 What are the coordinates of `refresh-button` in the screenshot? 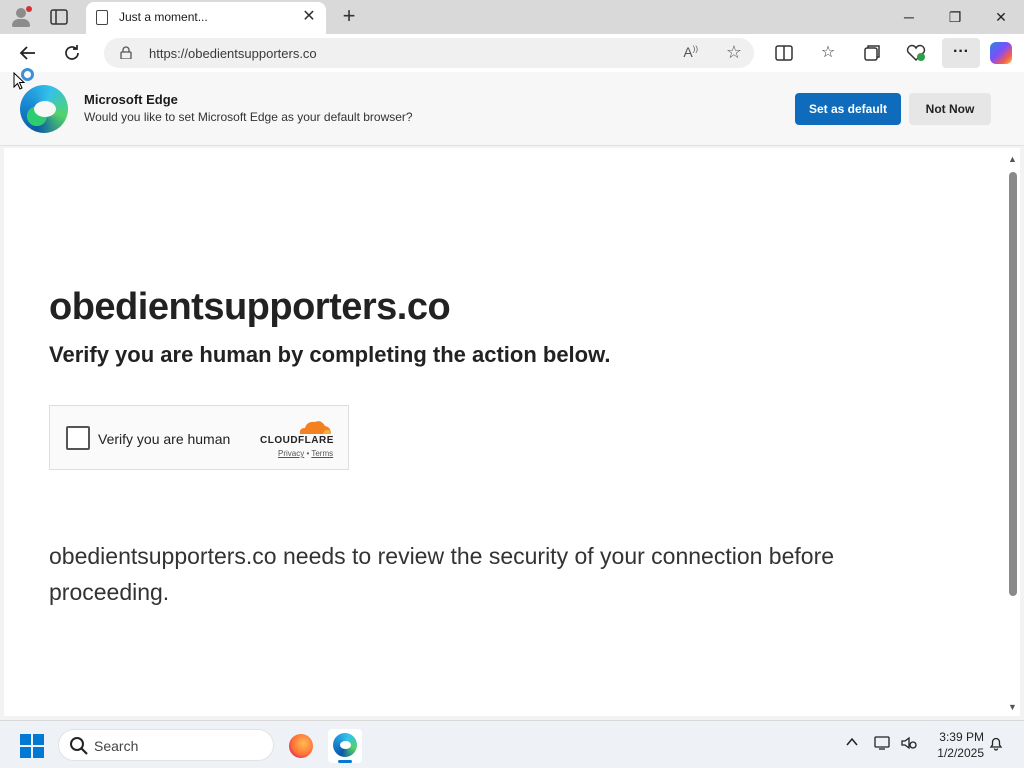 It's located at (72, 53).